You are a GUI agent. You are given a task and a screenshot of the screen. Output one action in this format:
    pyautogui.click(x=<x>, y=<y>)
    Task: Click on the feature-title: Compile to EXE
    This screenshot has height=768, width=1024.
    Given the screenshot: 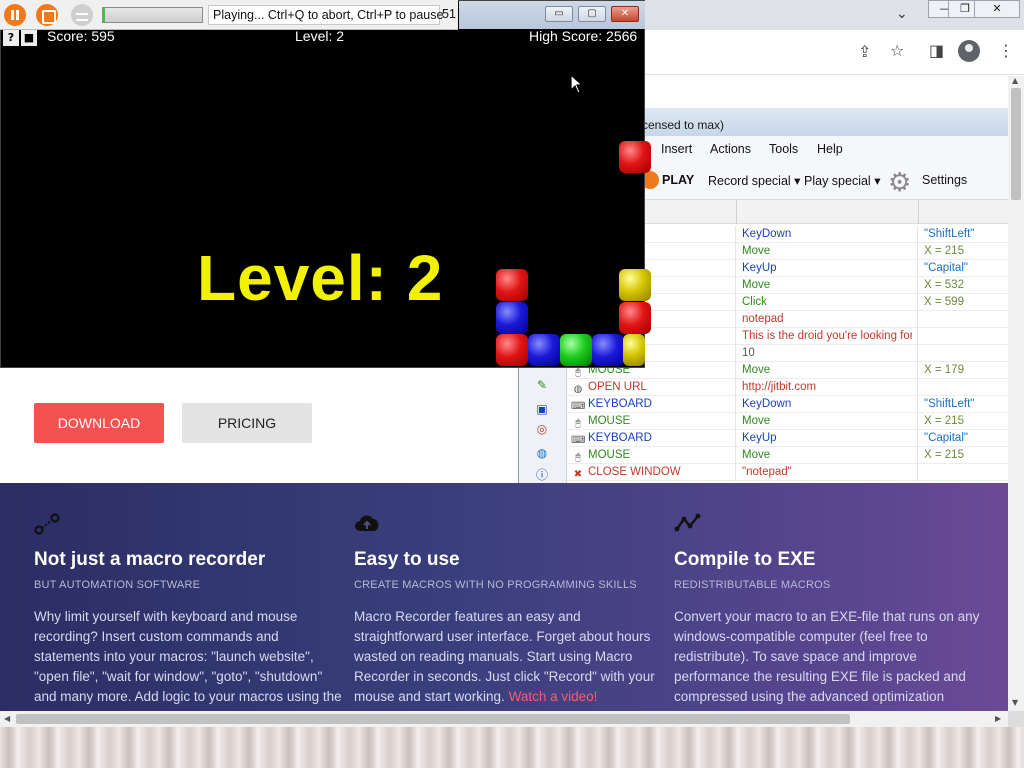 What is the action you would take?
    pyautogui.click(x=745, y=559)
    